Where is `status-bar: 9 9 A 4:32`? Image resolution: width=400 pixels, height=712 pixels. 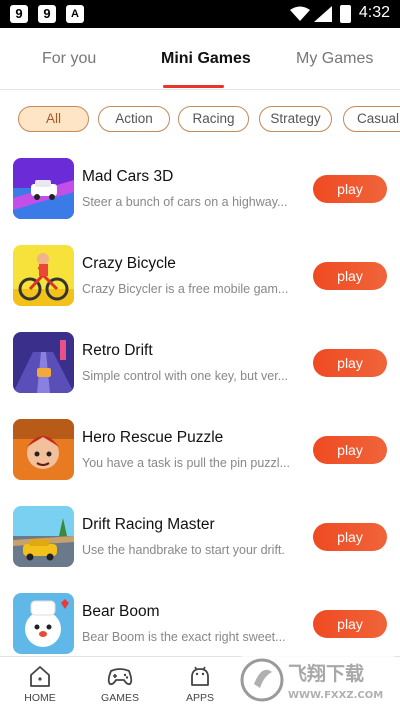
status-bar: 9 9 A 4:32 is located at coordinates (200, 14).